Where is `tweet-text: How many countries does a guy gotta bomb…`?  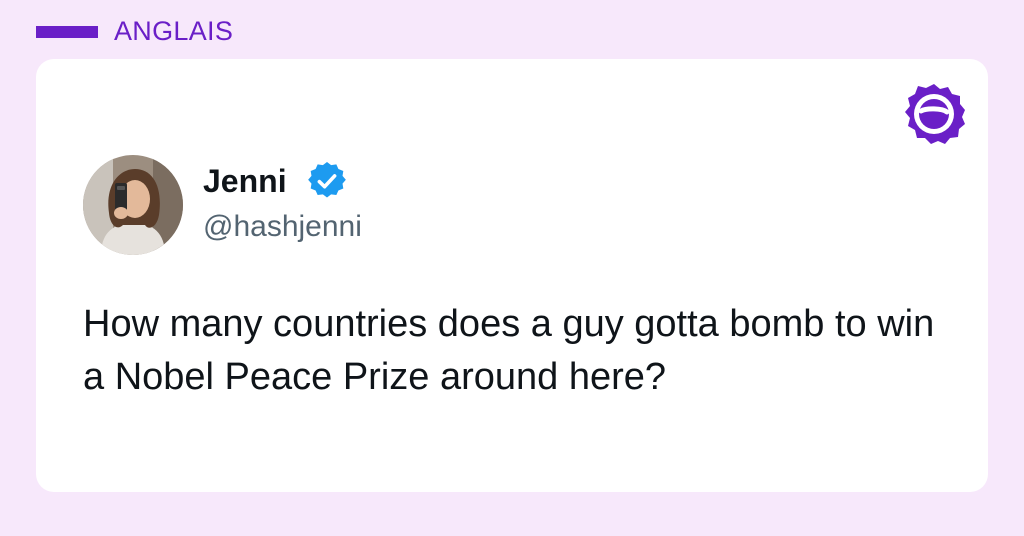
tweet-text: How many countries does a guy gotta bomb… is located at coordinates (509, 350).